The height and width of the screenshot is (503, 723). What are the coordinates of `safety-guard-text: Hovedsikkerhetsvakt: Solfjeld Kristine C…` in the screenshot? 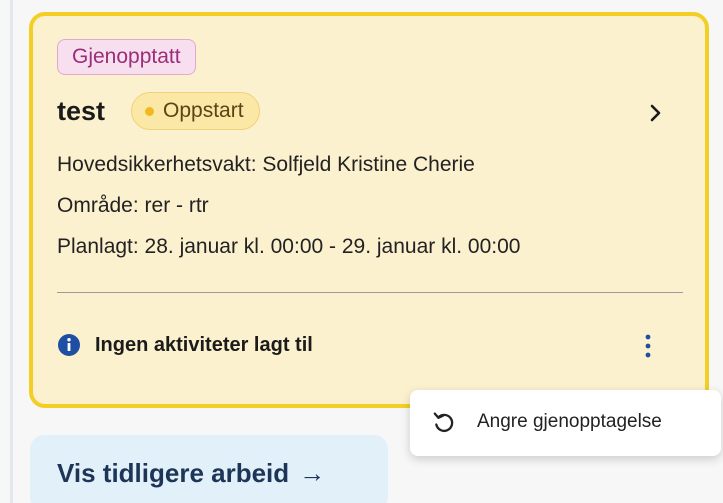 It's located at (266, 164).